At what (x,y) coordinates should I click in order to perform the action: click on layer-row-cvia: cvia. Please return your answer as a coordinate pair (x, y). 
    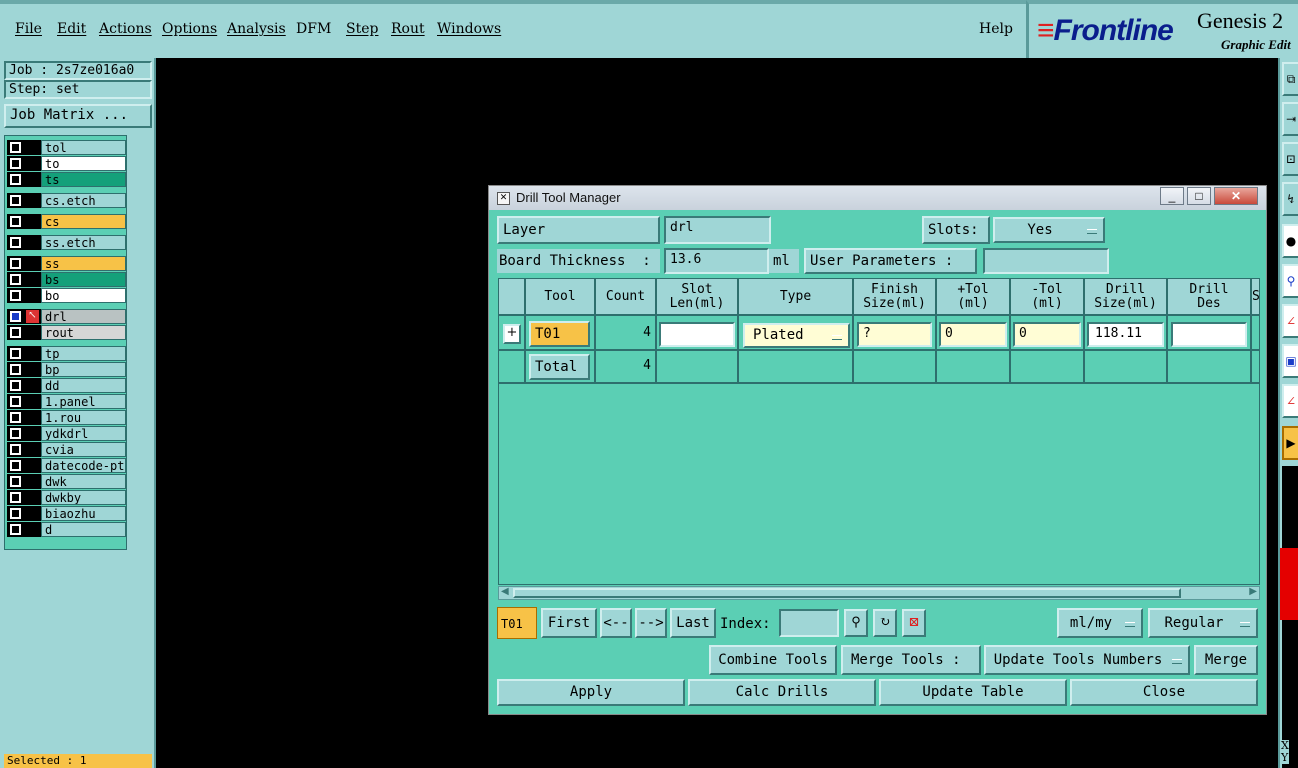
    Looking at the image, I should click on (66, 449).